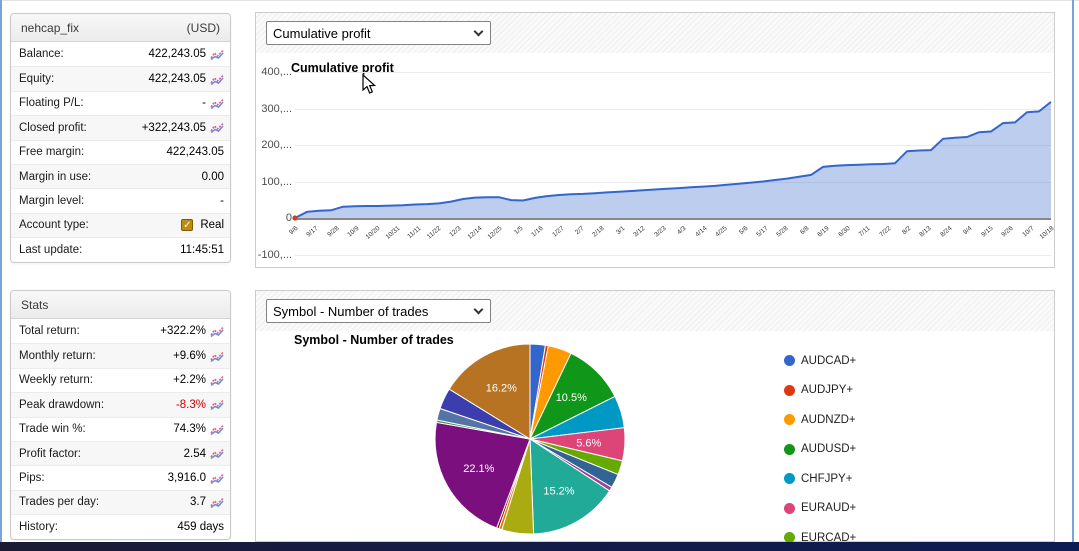 The height and width of the screenshot is (551, 1079). Describe the element at coordinates (478, 469) in the screenshot. I see `pie-slice-percentage-label: 22.1%` at that location.